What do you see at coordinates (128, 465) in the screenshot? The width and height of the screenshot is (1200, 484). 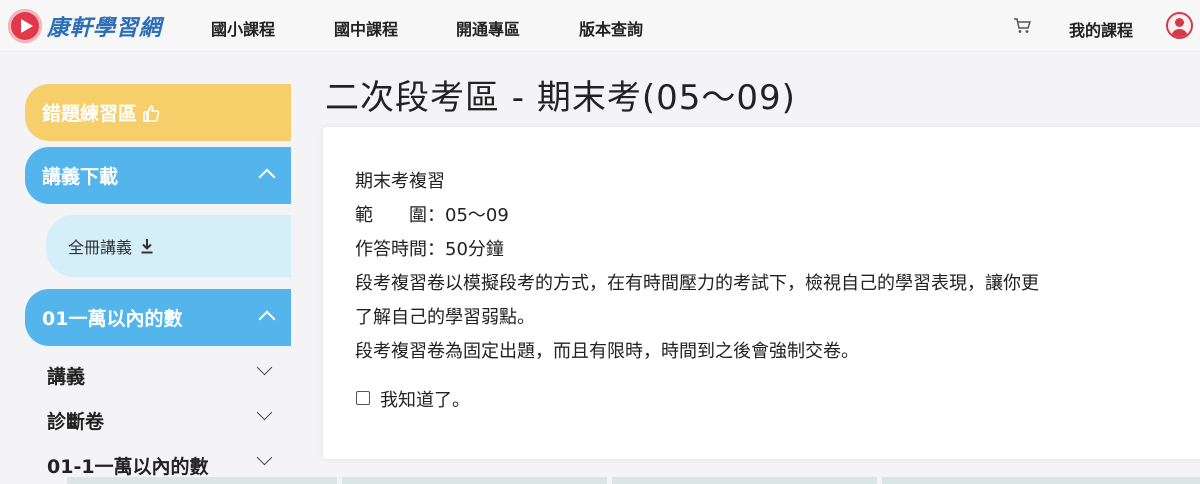 I see `sidebar-item-section-01-1: 01-1一萬以內的數` at bounding box center [128, 465].